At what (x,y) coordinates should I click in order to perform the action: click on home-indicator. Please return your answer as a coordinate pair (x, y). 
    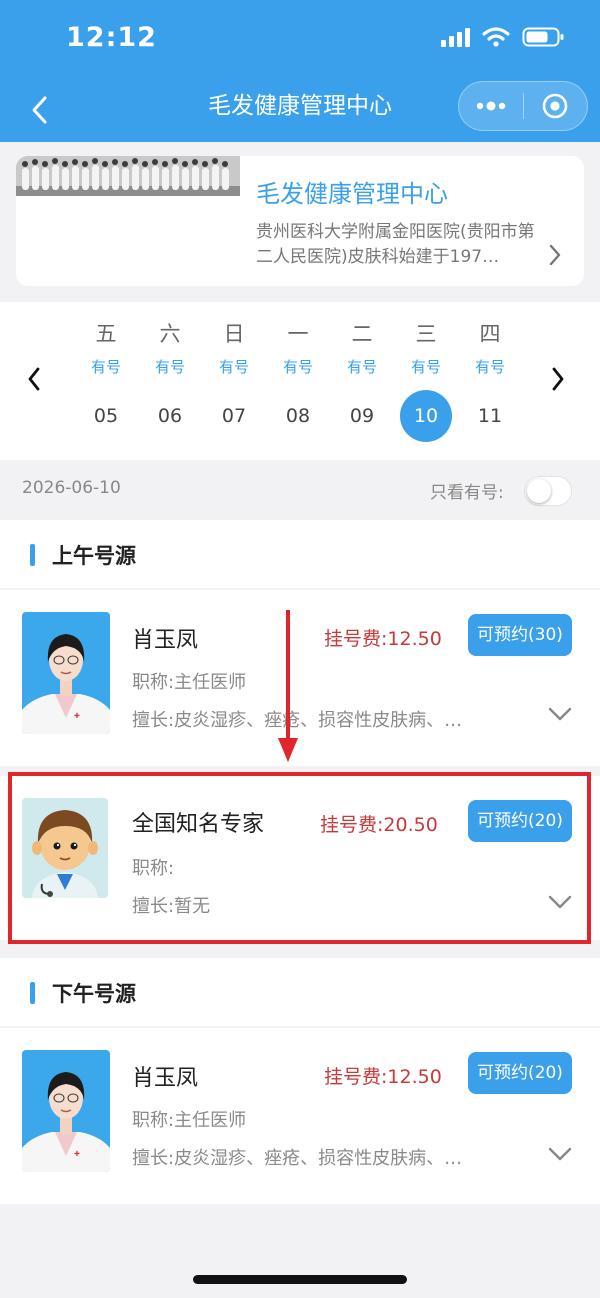
    Looking at the image, I should click on (300, 1279).